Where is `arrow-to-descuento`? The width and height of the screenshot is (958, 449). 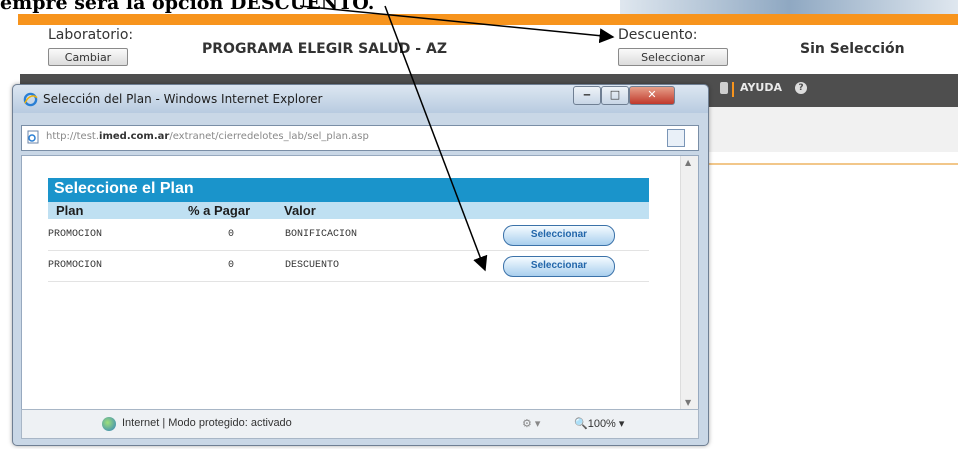 arrow-to-descuento is located at coordinates (457, 24).